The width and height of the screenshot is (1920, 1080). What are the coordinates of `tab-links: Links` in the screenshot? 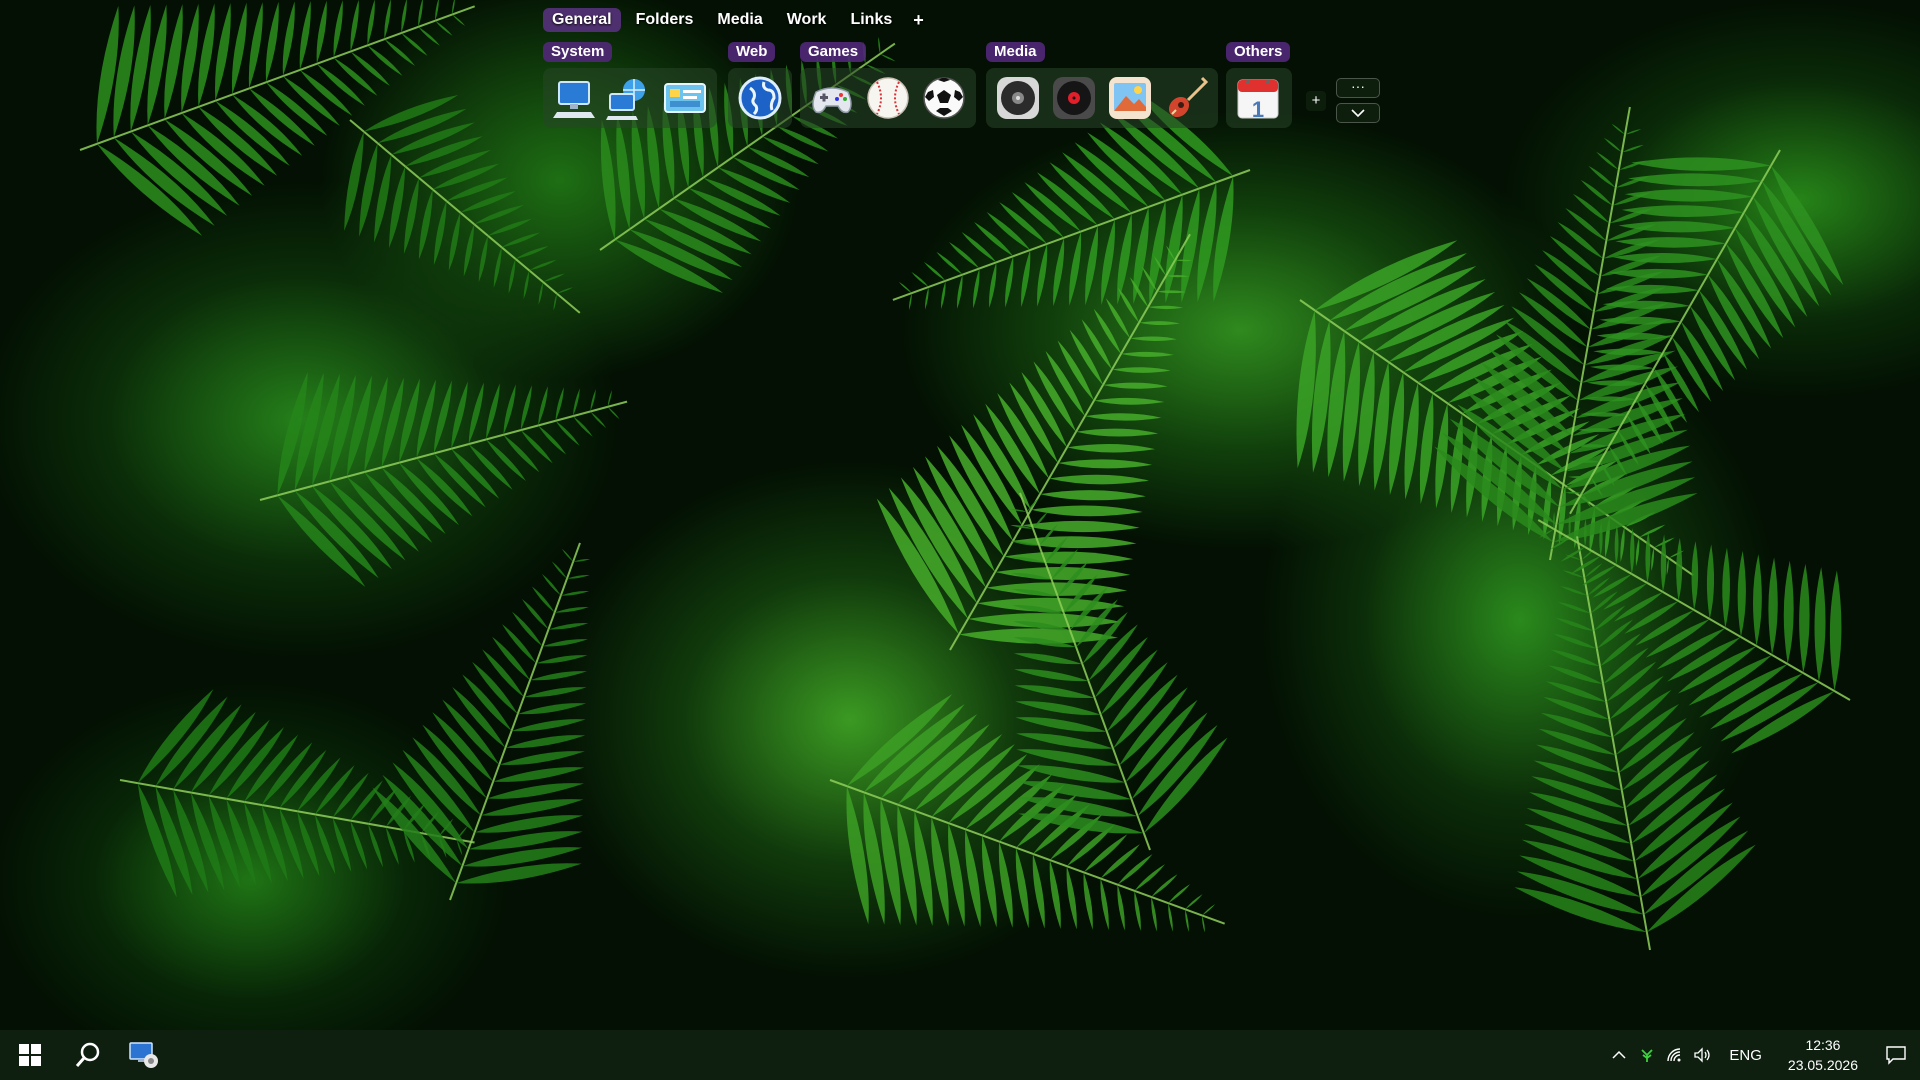 It's located at (871, 20).